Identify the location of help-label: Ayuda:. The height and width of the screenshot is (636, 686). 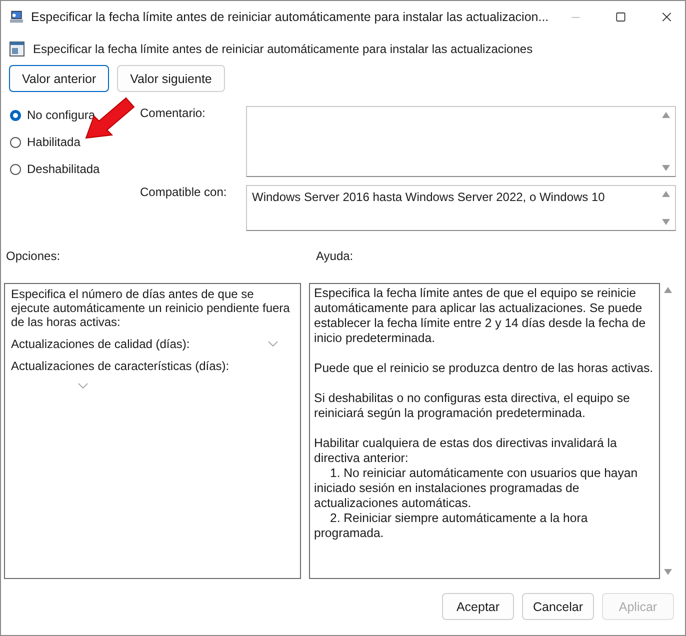
(335, 256).